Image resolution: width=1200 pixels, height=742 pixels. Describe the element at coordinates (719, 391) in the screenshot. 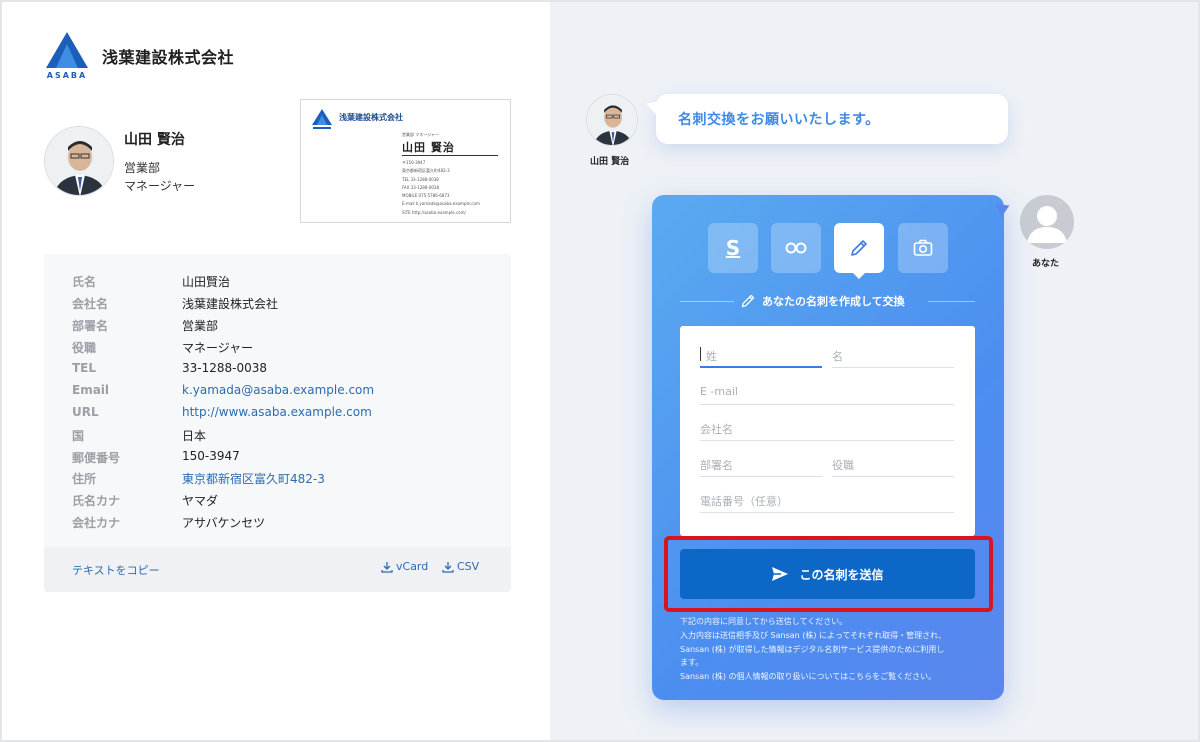

I see `email-placeholder: E -mail` at that location.